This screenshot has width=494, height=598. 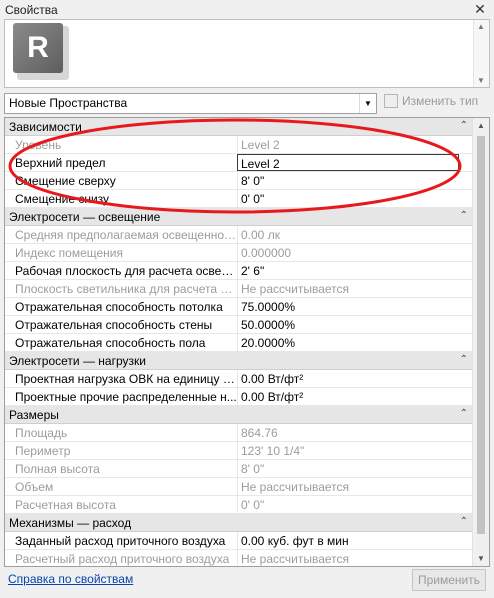 What do you see at coordinates (355, 306) in the screenshot?
I see `property-value: 75.0000%` at bounding box center [355, 306].